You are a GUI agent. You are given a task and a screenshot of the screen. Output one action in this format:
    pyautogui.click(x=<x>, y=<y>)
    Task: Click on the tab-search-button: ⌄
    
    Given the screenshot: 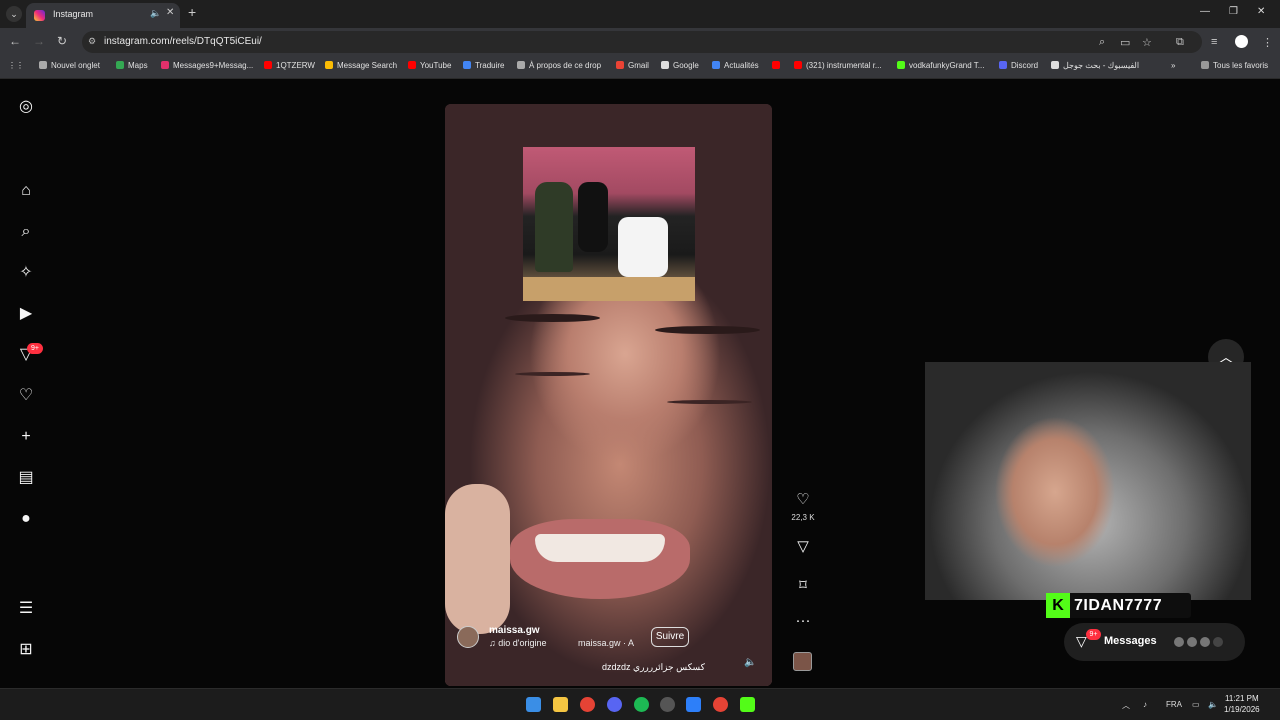 What is the action you would take?
    pyautogui.click(x=14, y=14)
    